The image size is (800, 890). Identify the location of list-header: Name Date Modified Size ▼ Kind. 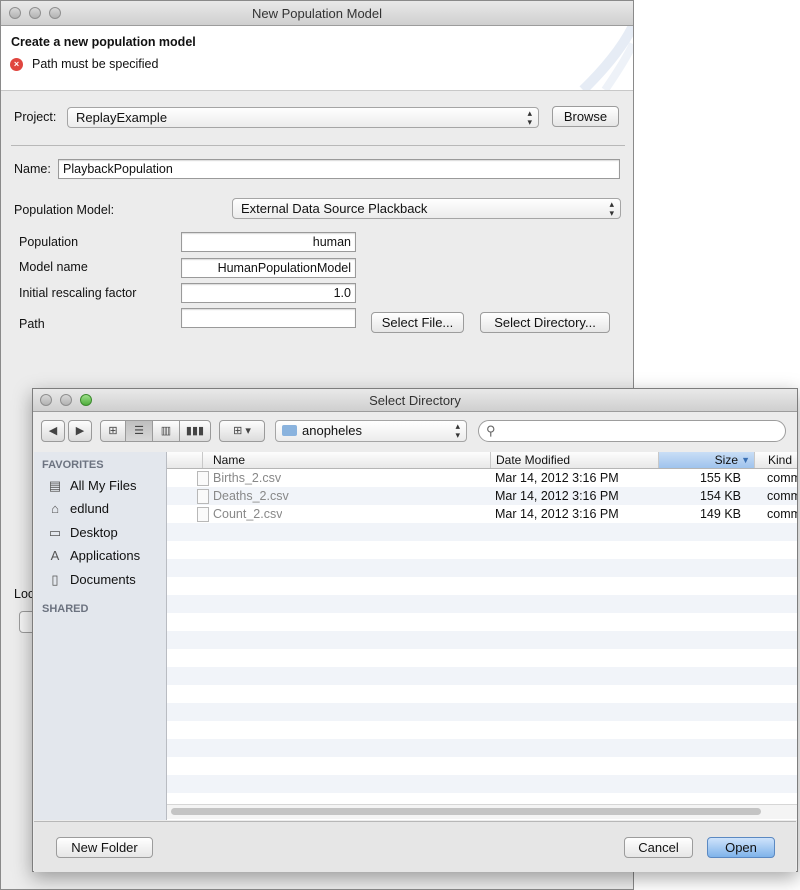
(482, 460).